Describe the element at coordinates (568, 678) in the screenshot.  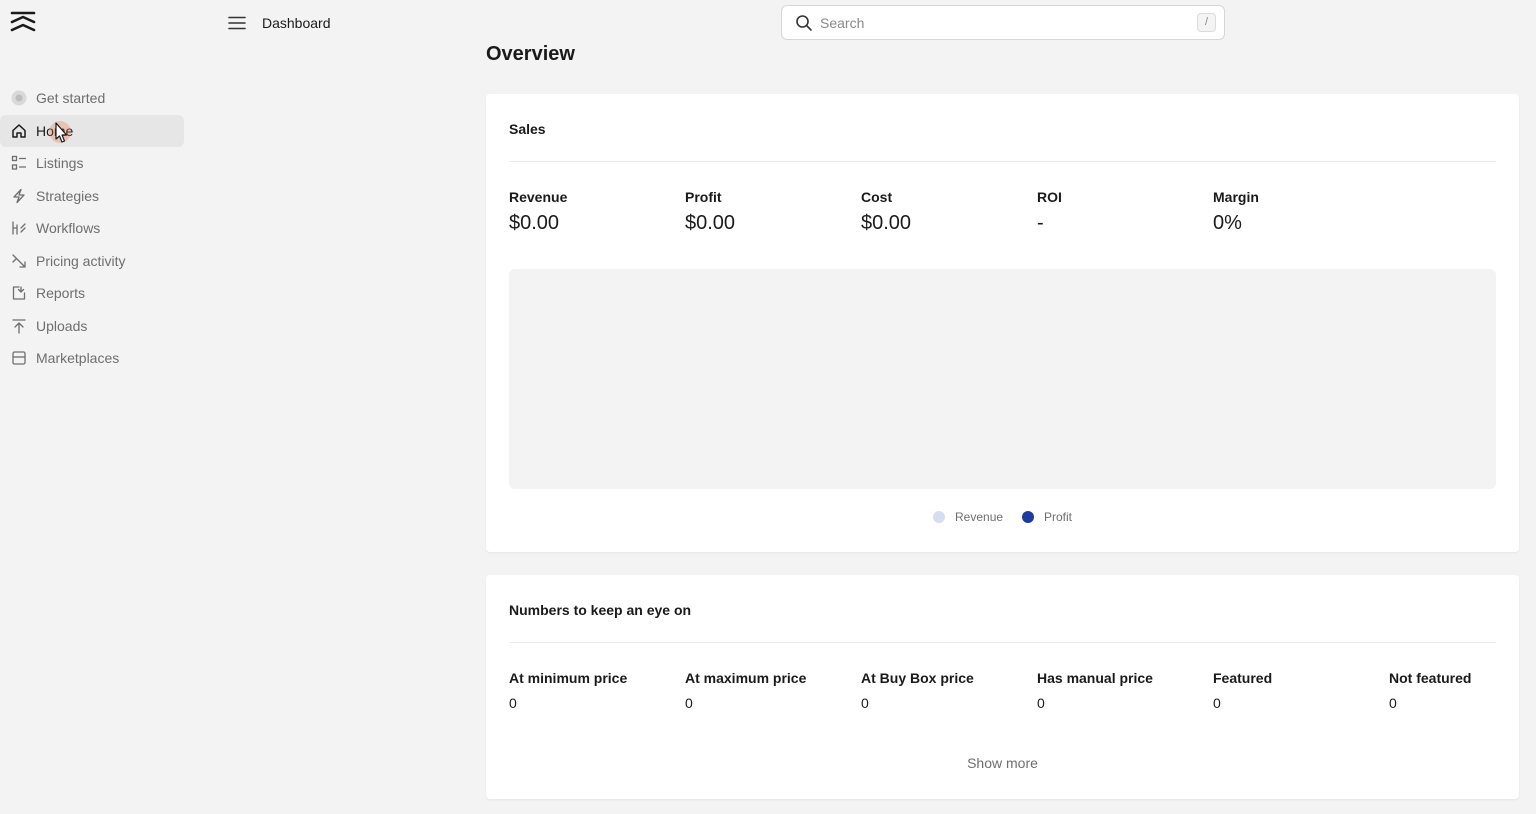
I see `stat-label: At minimum price` at that location.